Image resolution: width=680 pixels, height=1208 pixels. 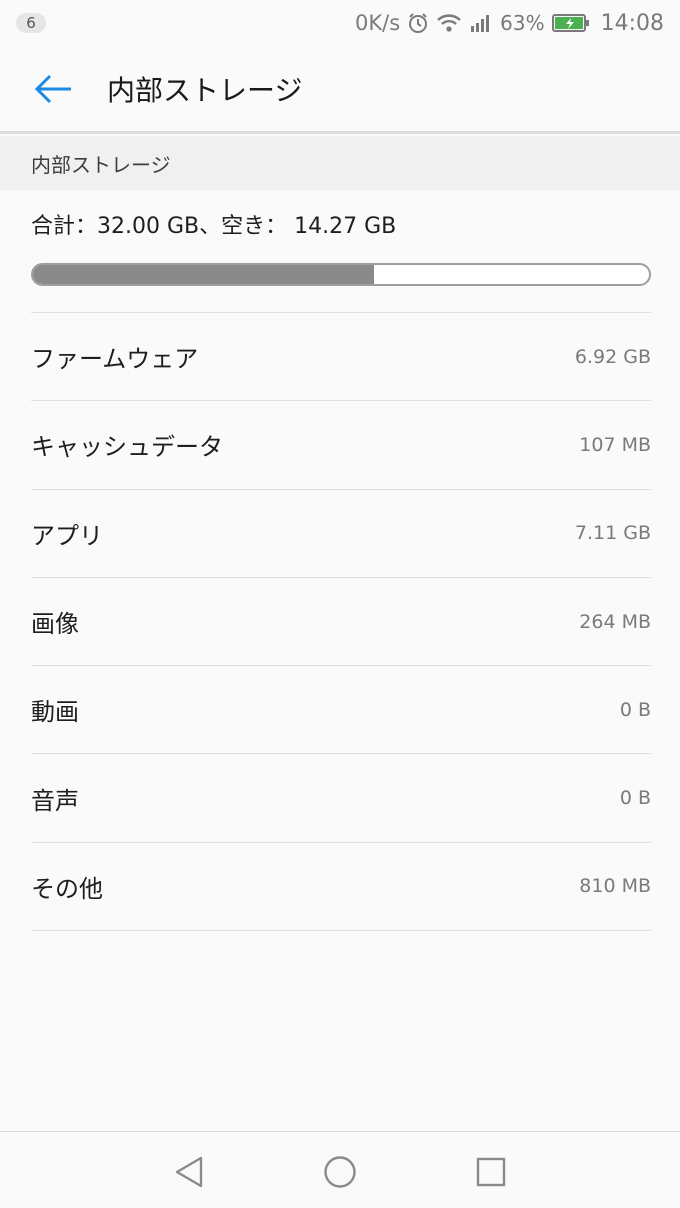 I want to click on nav-home-button, so click(x=340, y=1172).